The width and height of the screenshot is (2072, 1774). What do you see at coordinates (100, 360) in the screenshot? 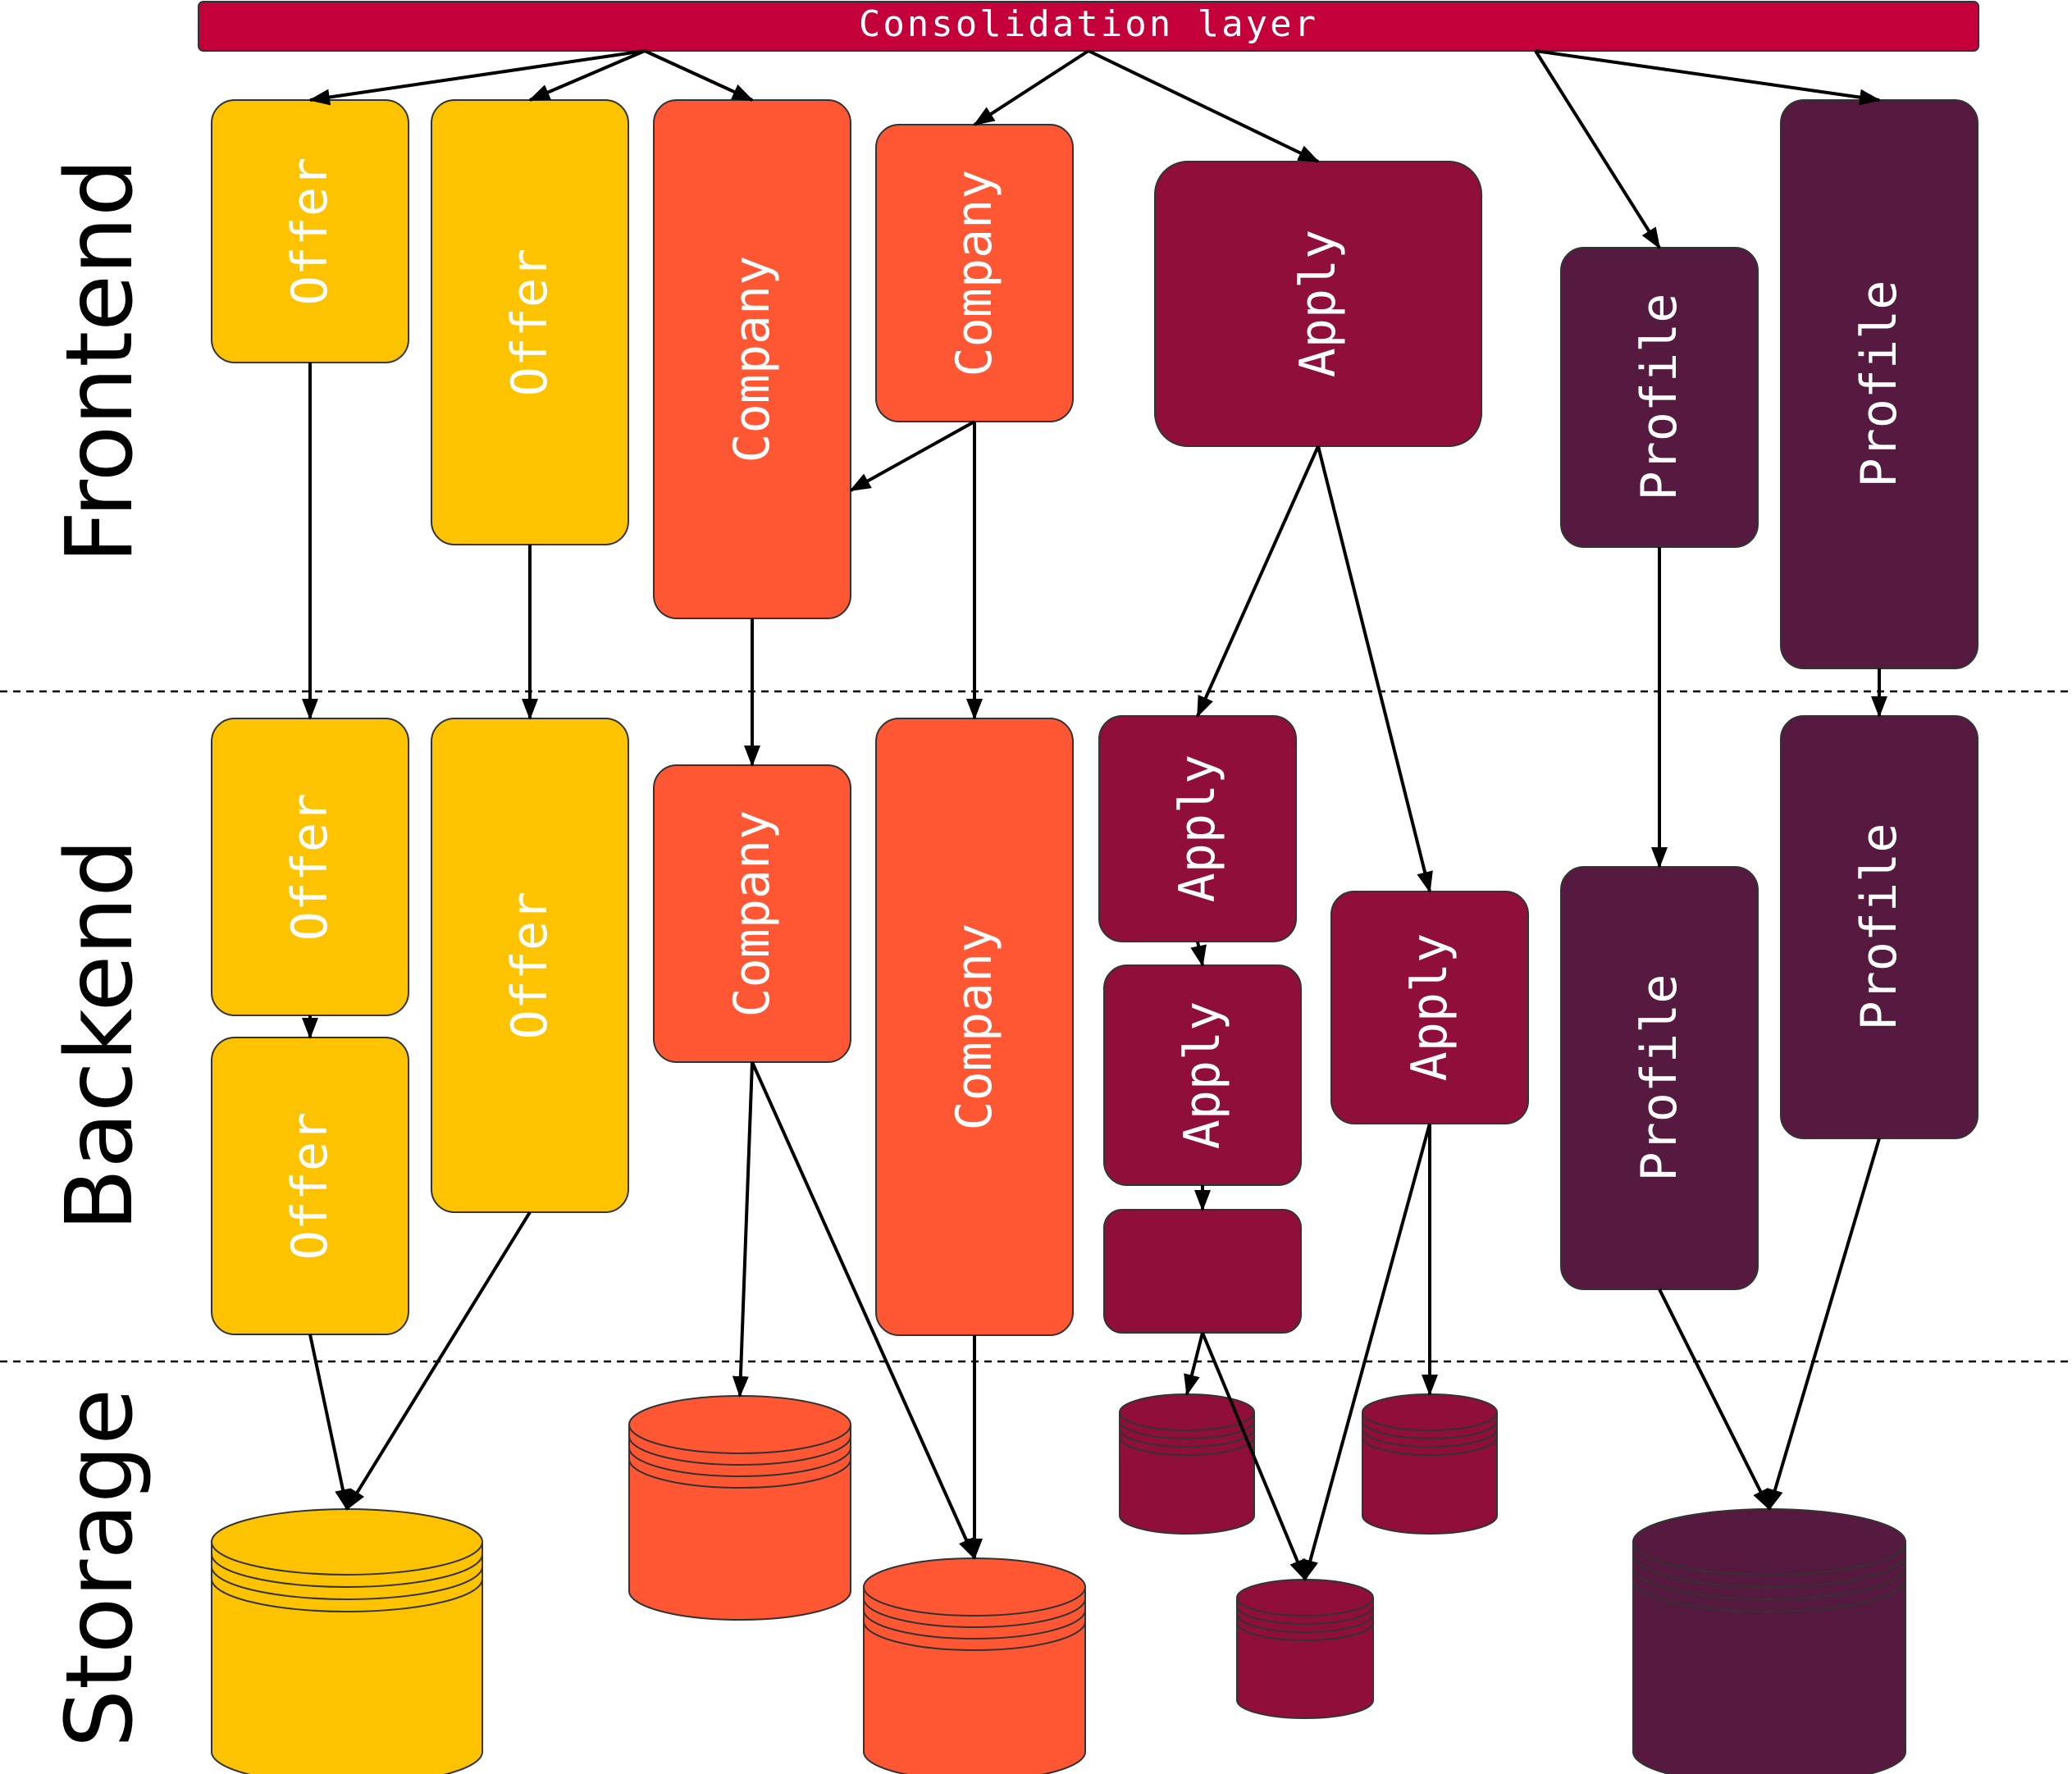
I see `layer-label-frontend: Frontend` at bounding box center [100, 360].